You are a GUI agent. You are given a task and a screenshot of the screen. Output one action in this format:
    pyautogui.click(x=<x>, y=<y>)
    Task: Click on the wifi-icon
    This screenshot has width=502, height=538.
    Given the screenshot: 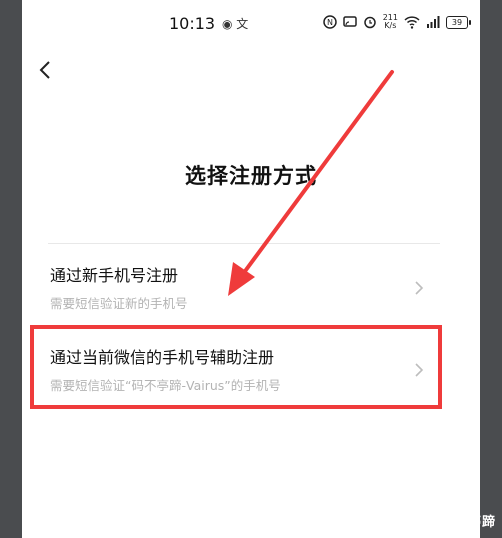 What is the action you would take?
    pyautogui.click(x=412, y=22)
    